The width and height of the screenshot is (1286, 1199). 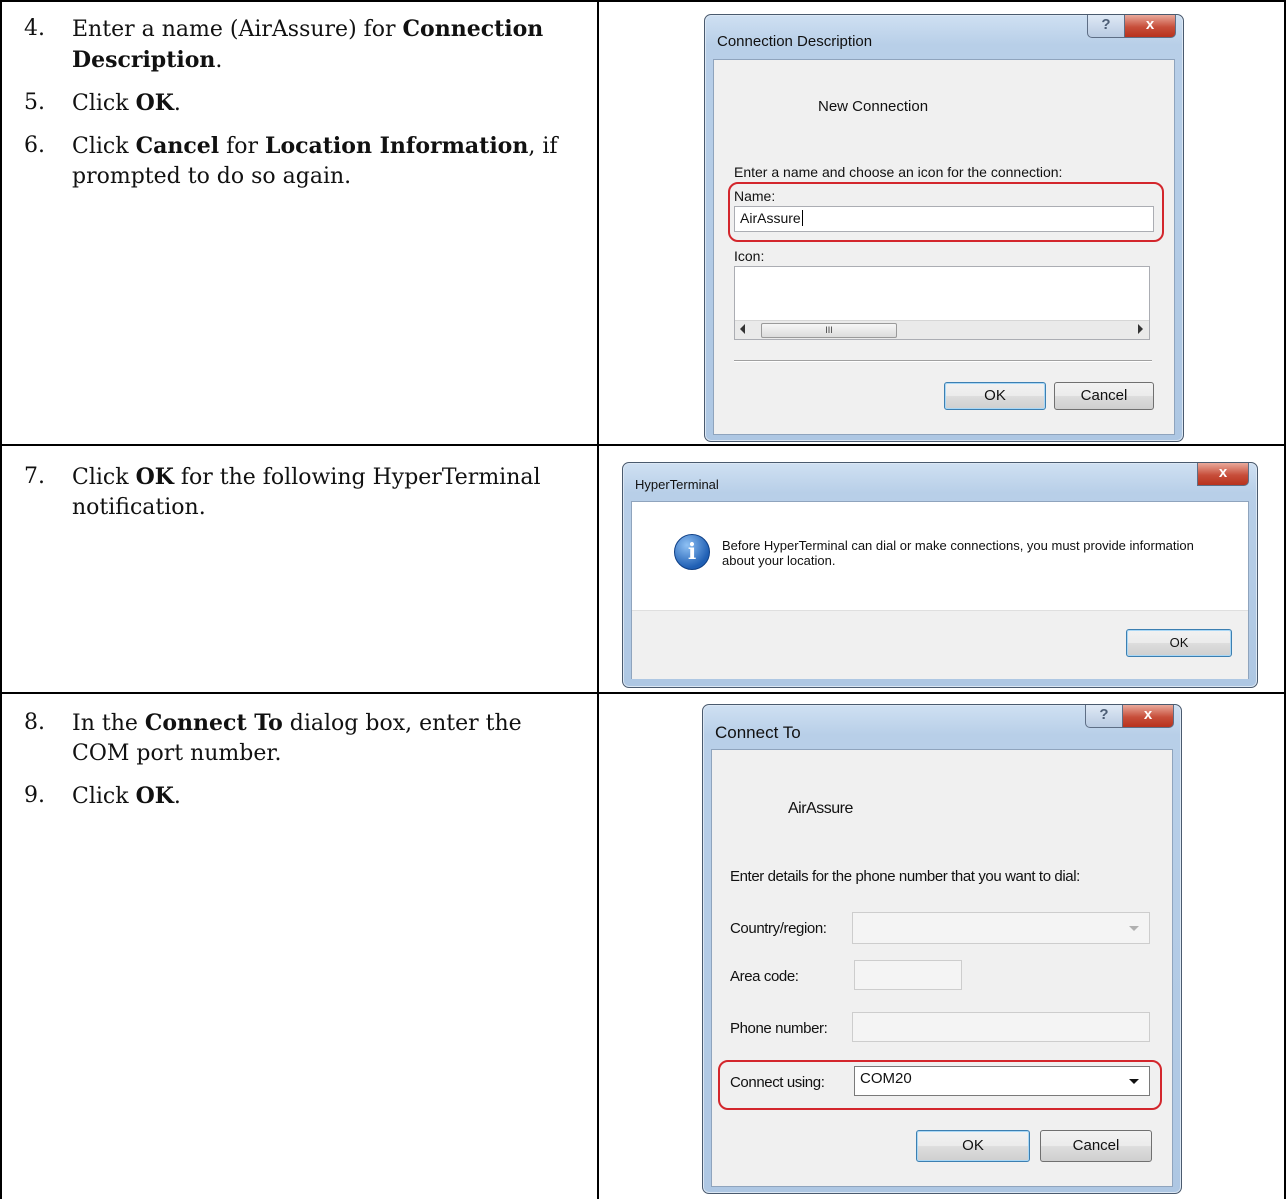 What do you see at coordinates (1001, 928) in the screenshot?
I see `country-select` at bounding box center [1001, 928].